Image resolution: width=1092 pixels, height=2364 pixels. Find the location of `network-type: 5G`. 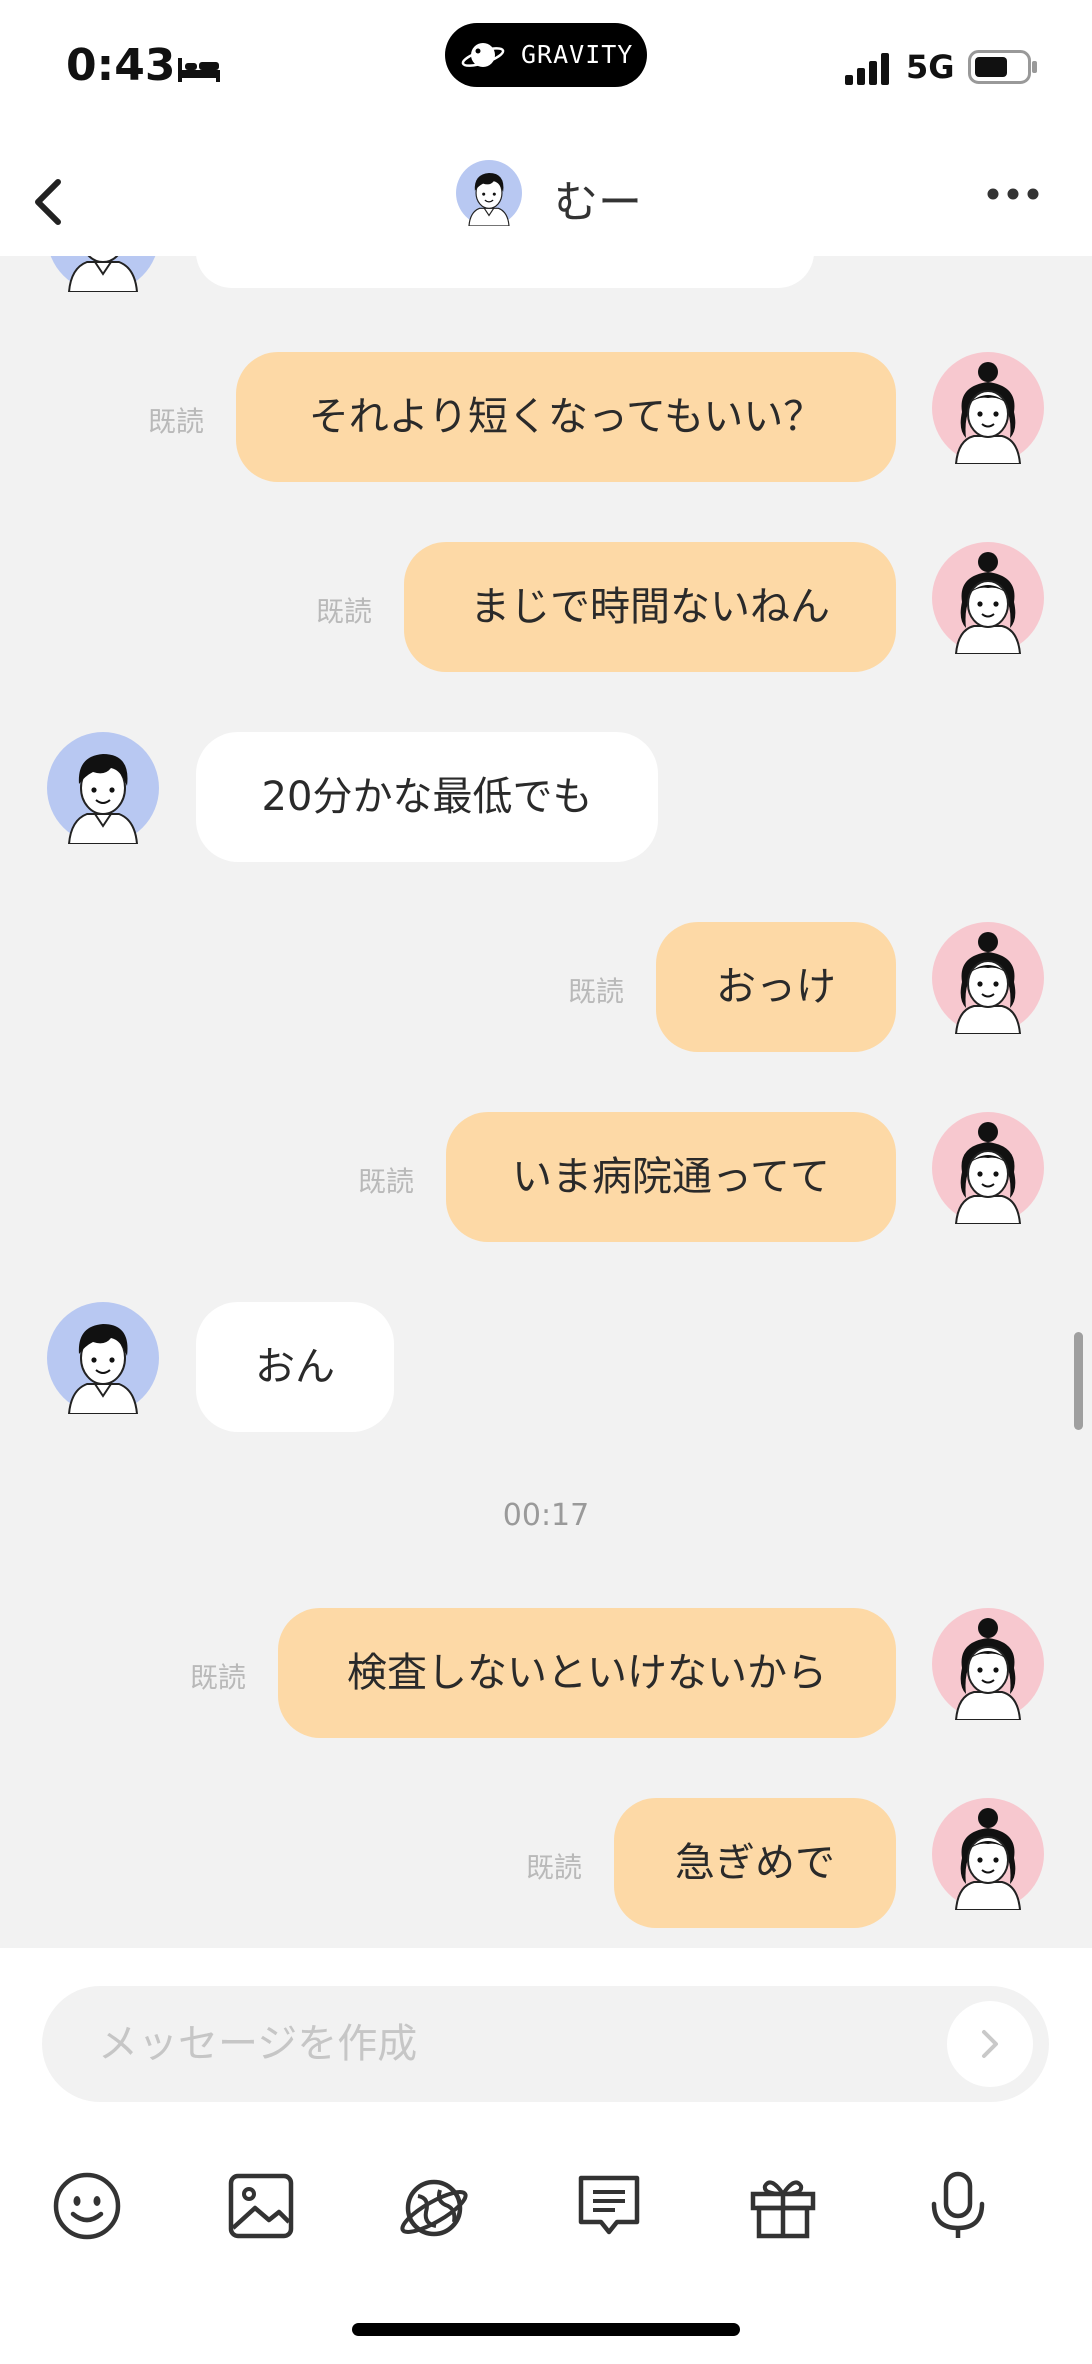

network-type: 5G is located at coordinates (930, 67).